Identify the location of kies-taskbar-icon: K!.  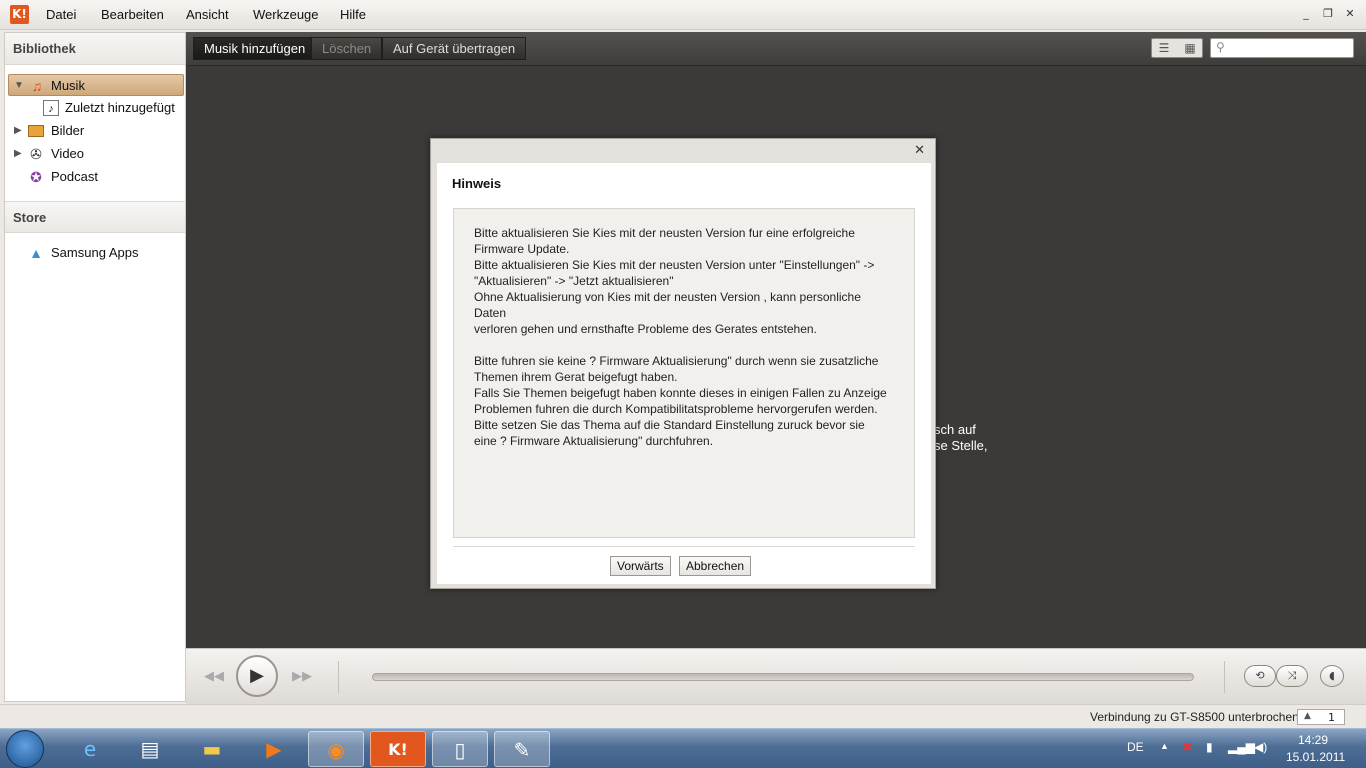
(398, 749).